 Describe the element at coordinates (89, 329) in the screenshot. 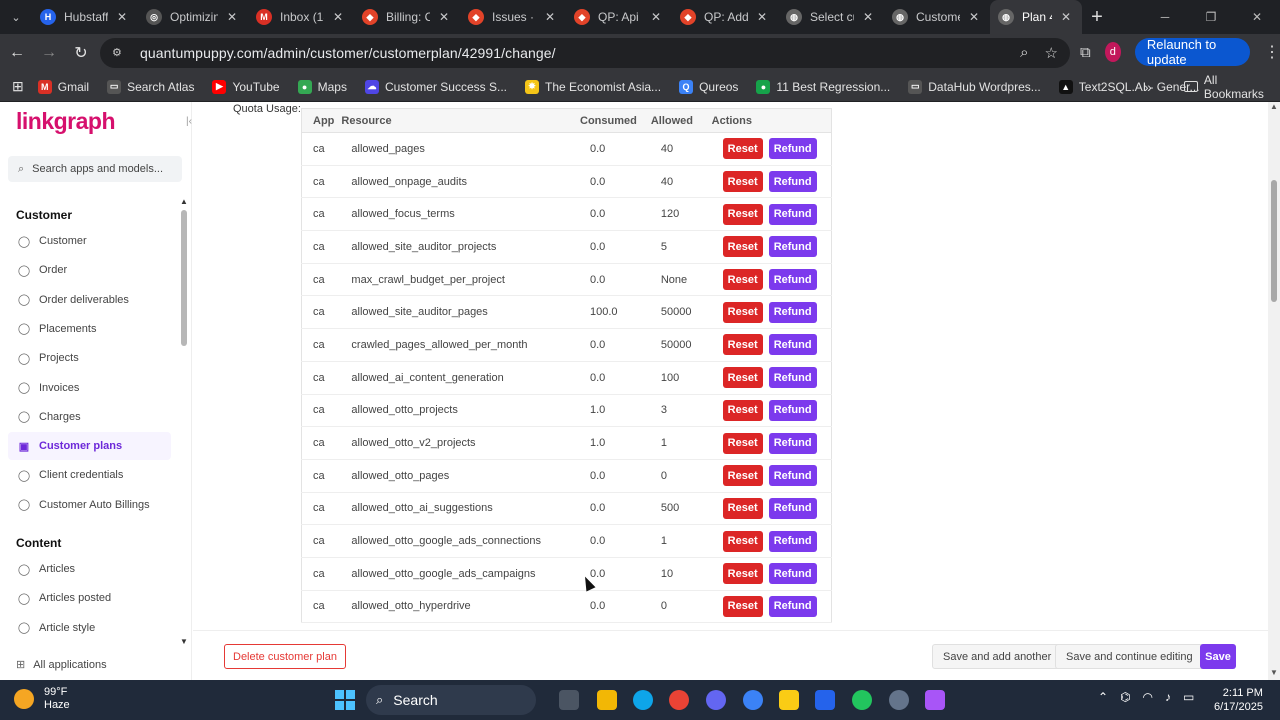

I see `sidebar-item: ◯ Placements` at that location.